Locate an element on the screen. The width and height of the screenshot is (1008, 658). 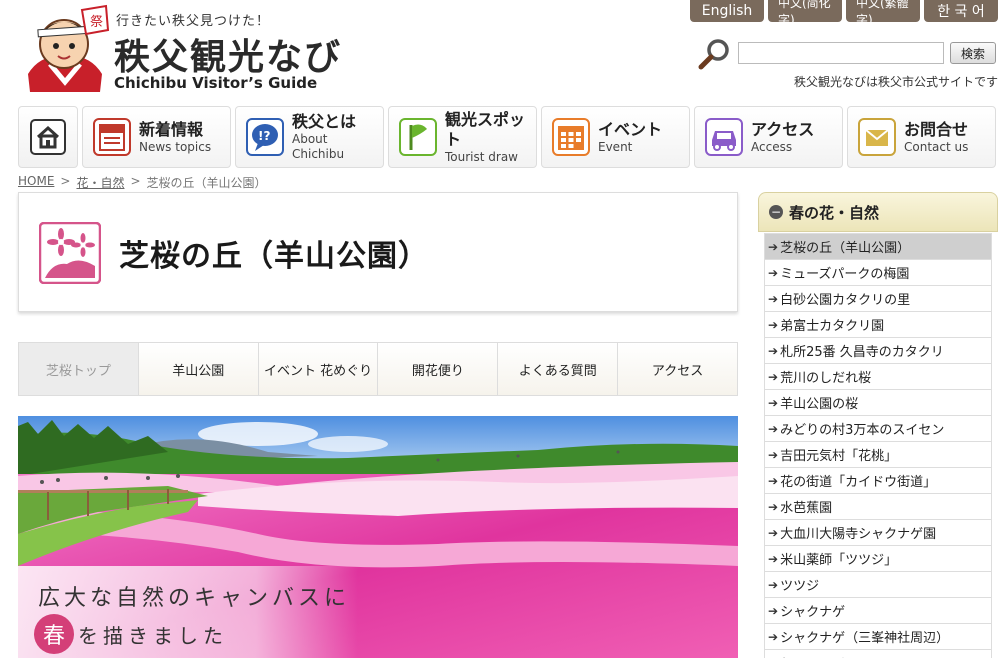
sub-nav: 芝桜トップ 羊山公園 イベント 花めぐり 開花便り よくある質問 アクセス is located at coordinates (378, 369).